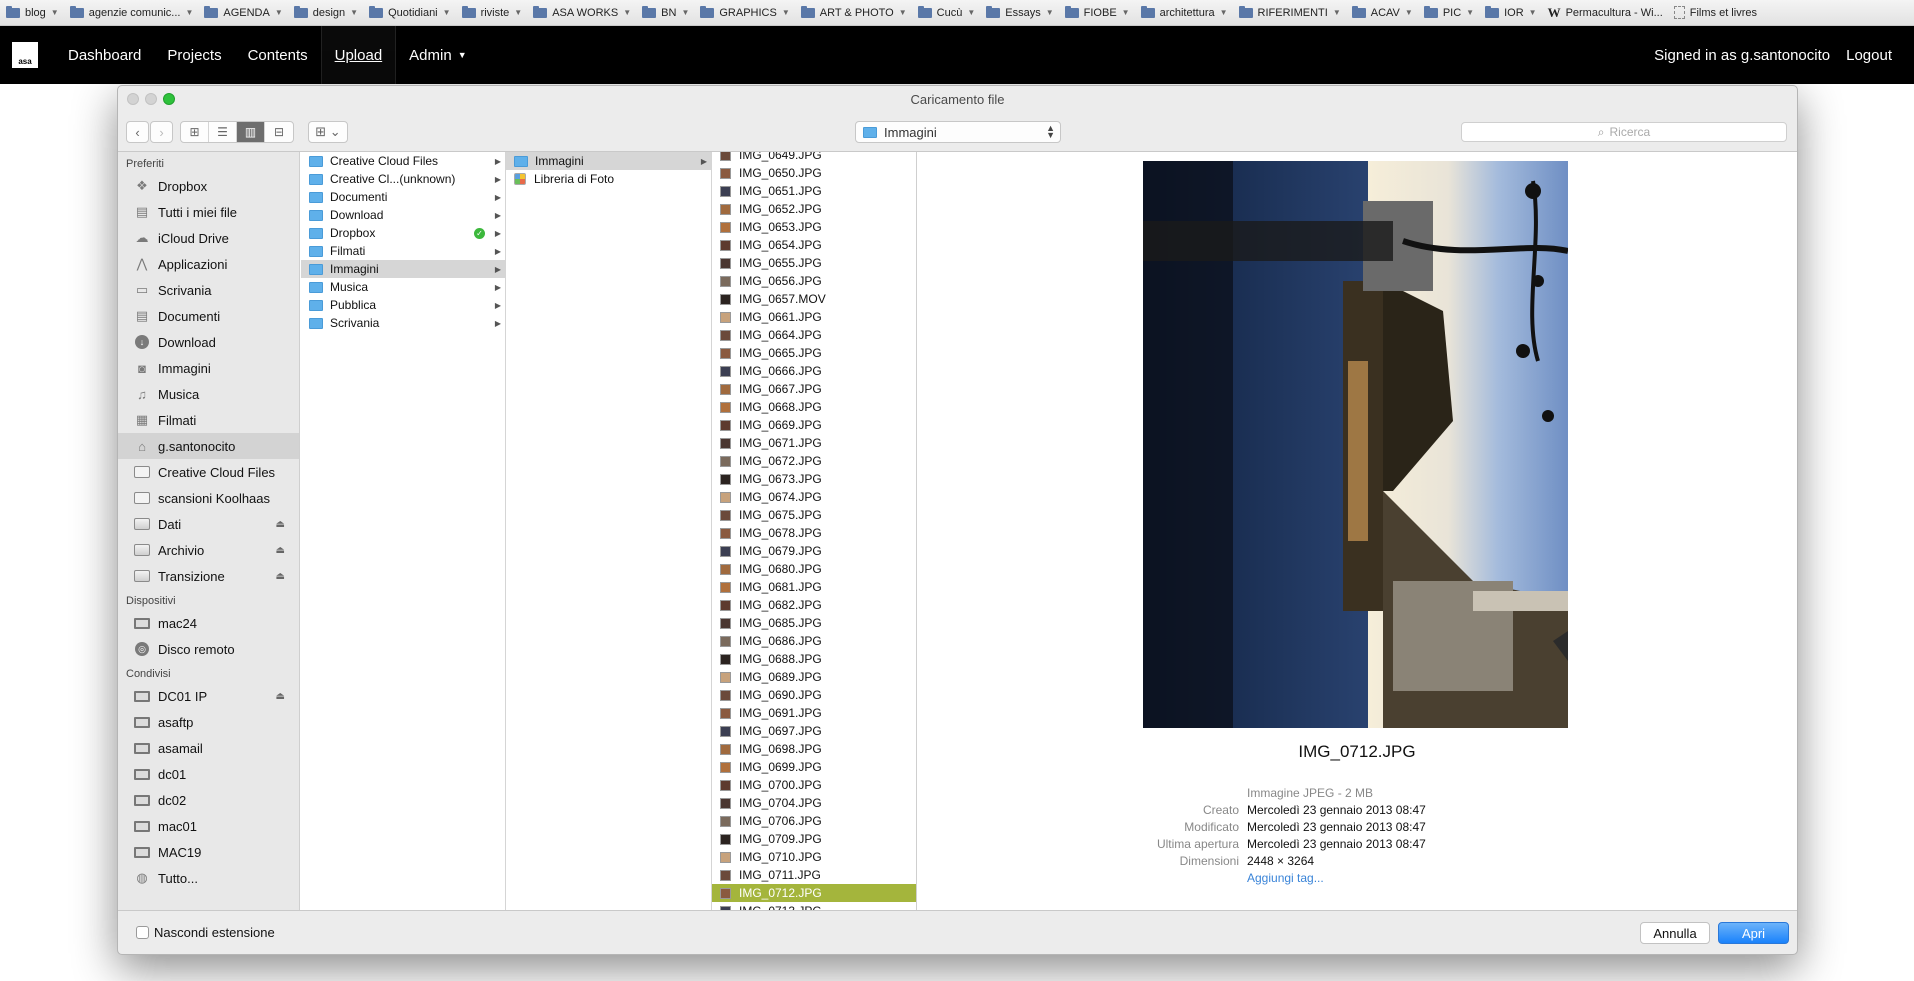  What do you see at coordinates (814, 587) in the screenshot?
I see `file-row: IMG_0681.JPG` at bounding box center [814, 587].